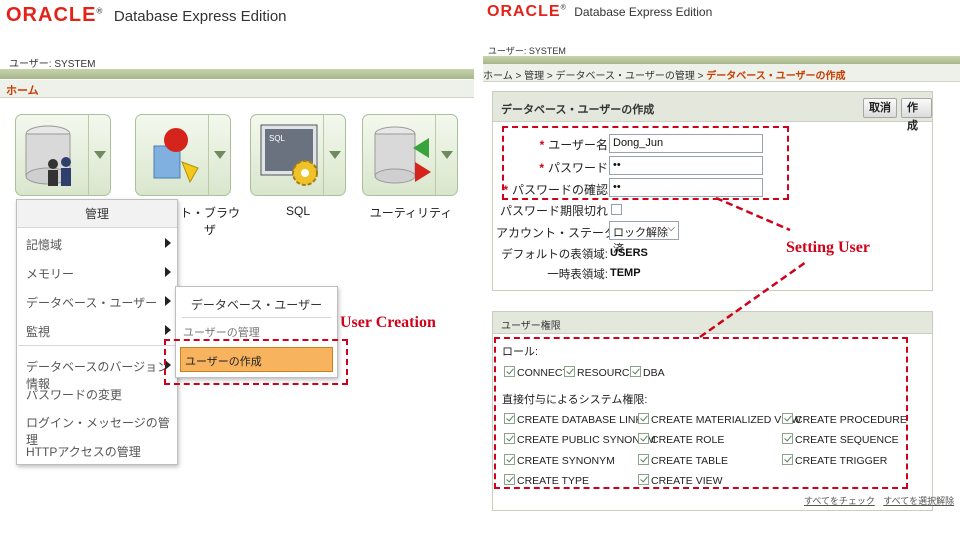 This screenshot has height=540, width=960. I want to click on password-expire-label: パスワード期限切れ, so click(553, 211).